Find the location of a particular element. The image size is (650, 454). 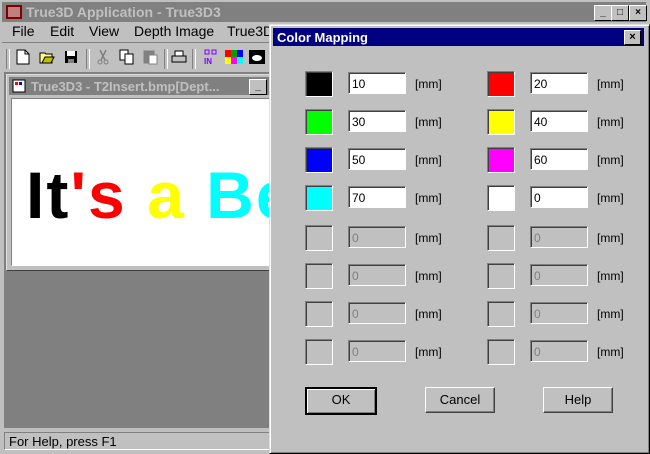

copy-icon is located at coordinates (126, 57).